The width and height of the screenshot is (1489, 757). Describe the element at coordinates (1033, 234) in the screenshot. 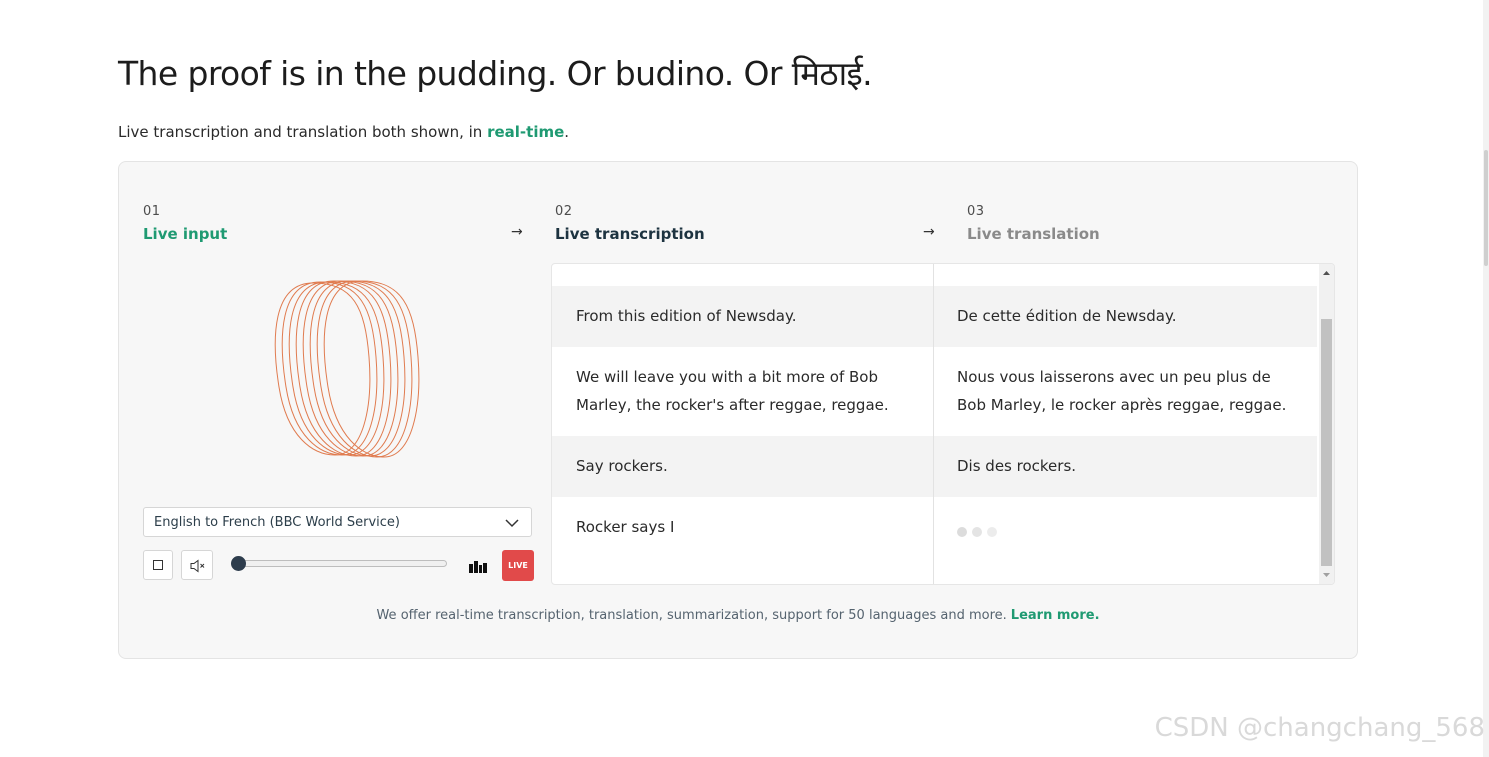

I see `step-label: Live translation` at that location.